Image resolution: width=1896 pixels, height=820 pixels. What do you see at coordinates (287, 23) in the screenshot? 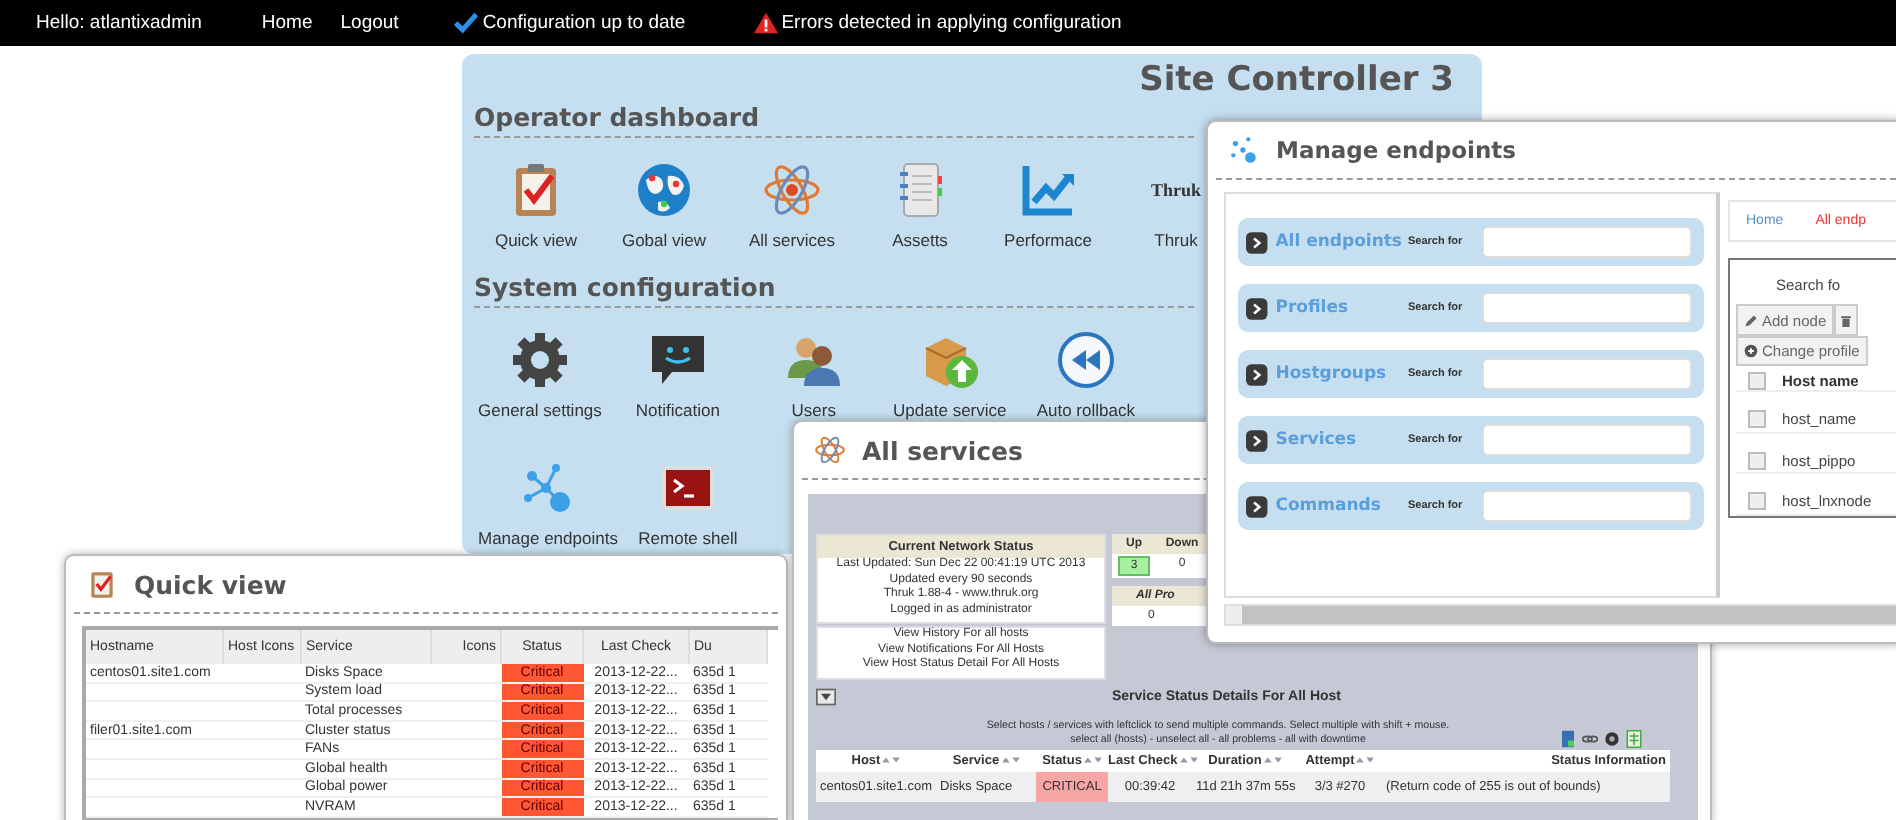
I see `nav-link: Home` at bounding box center [287, 23].